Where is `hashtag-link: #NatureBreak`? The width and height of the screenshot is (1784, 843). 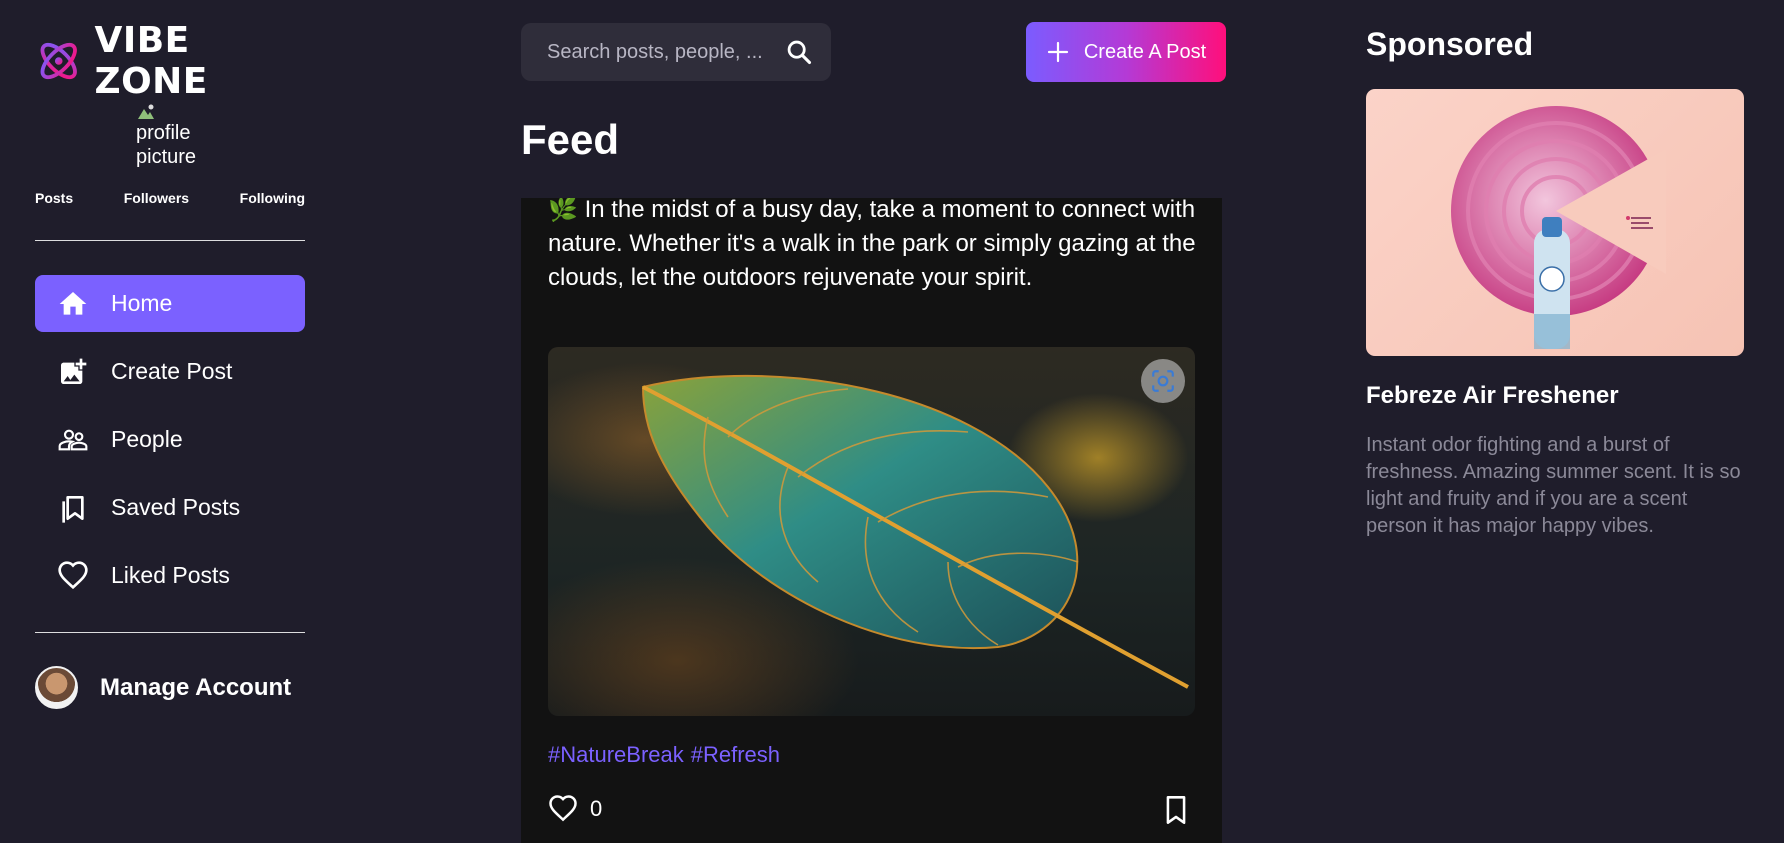 hashtag-link: #NatureBreak is located at coordinates (616, 755).